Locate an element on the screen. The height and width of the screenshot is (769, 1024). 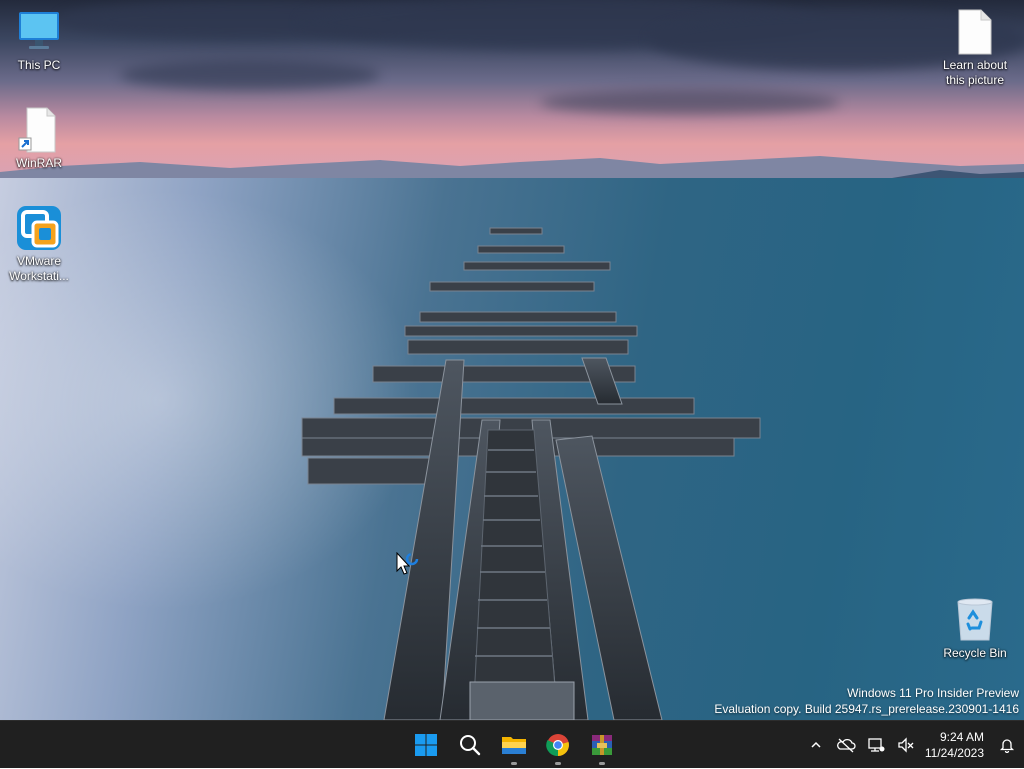
network-button is located at coordinates (876, 745).